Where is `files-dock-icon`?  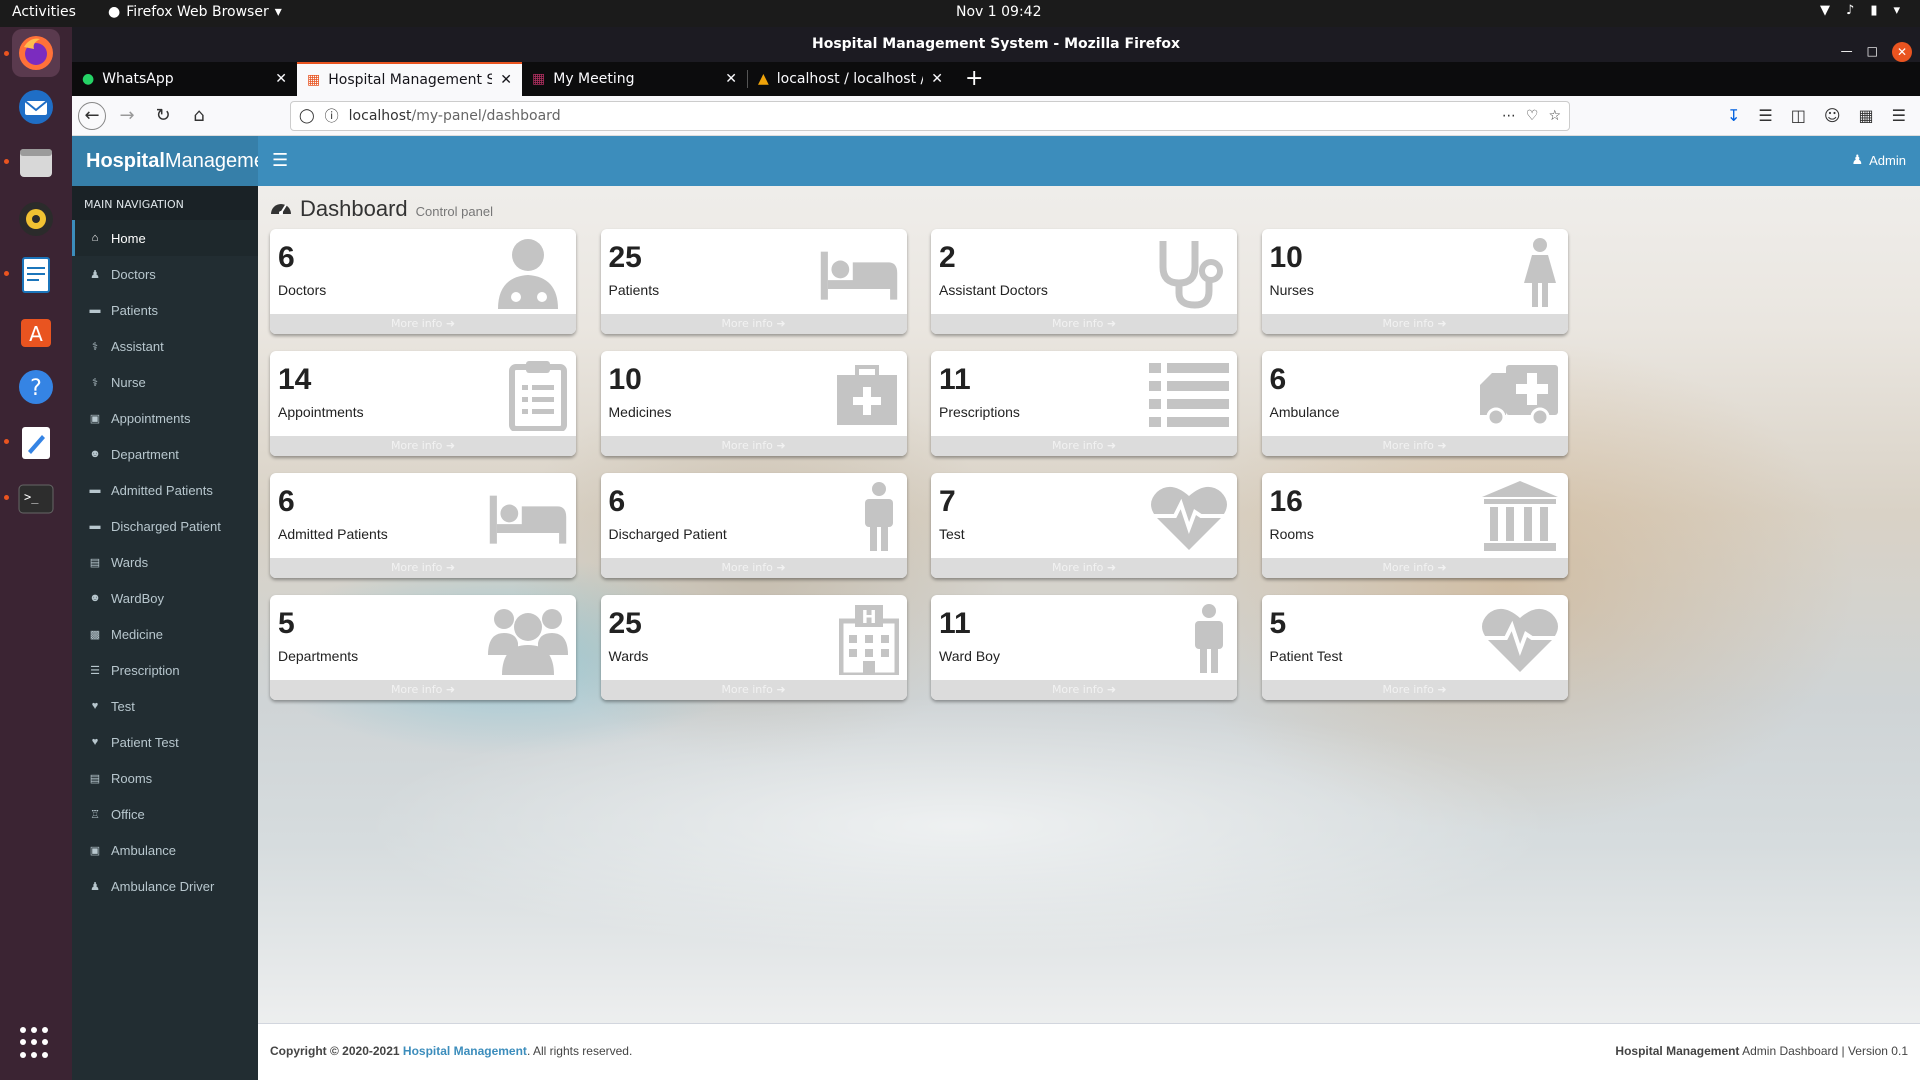 files-dock-icon is located at coordinates (36, 163).